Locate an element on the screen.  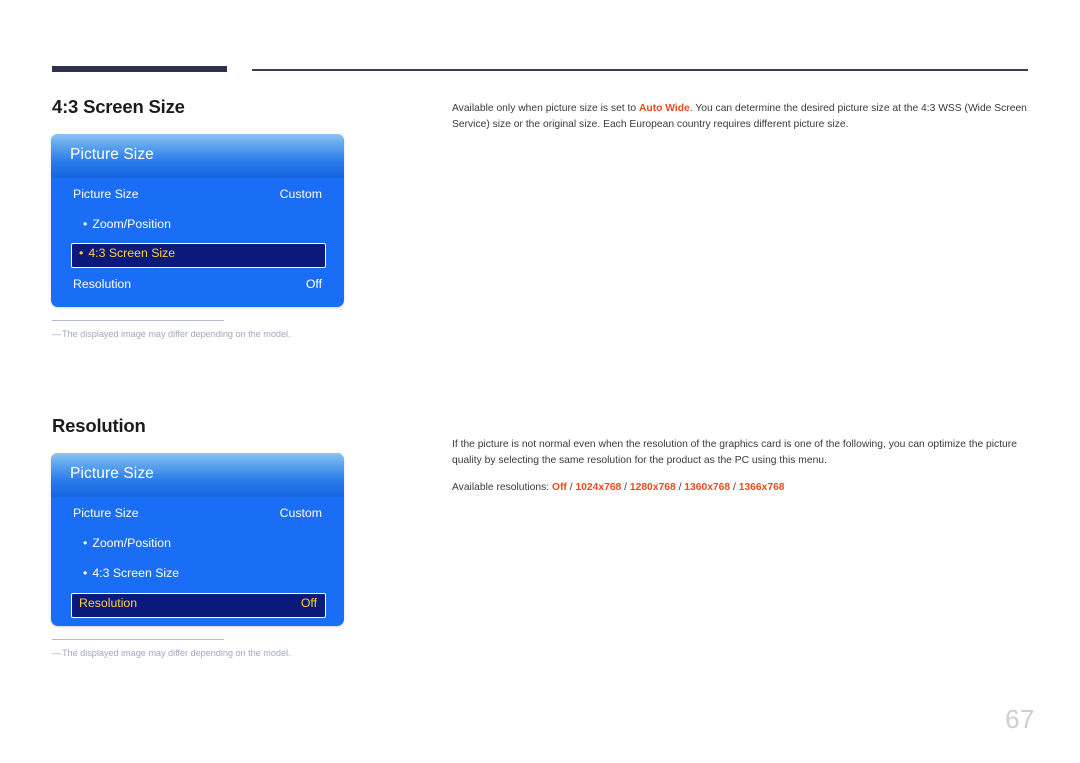
page-title: 4:3 Screen Size is located at coordinates (118, 106).